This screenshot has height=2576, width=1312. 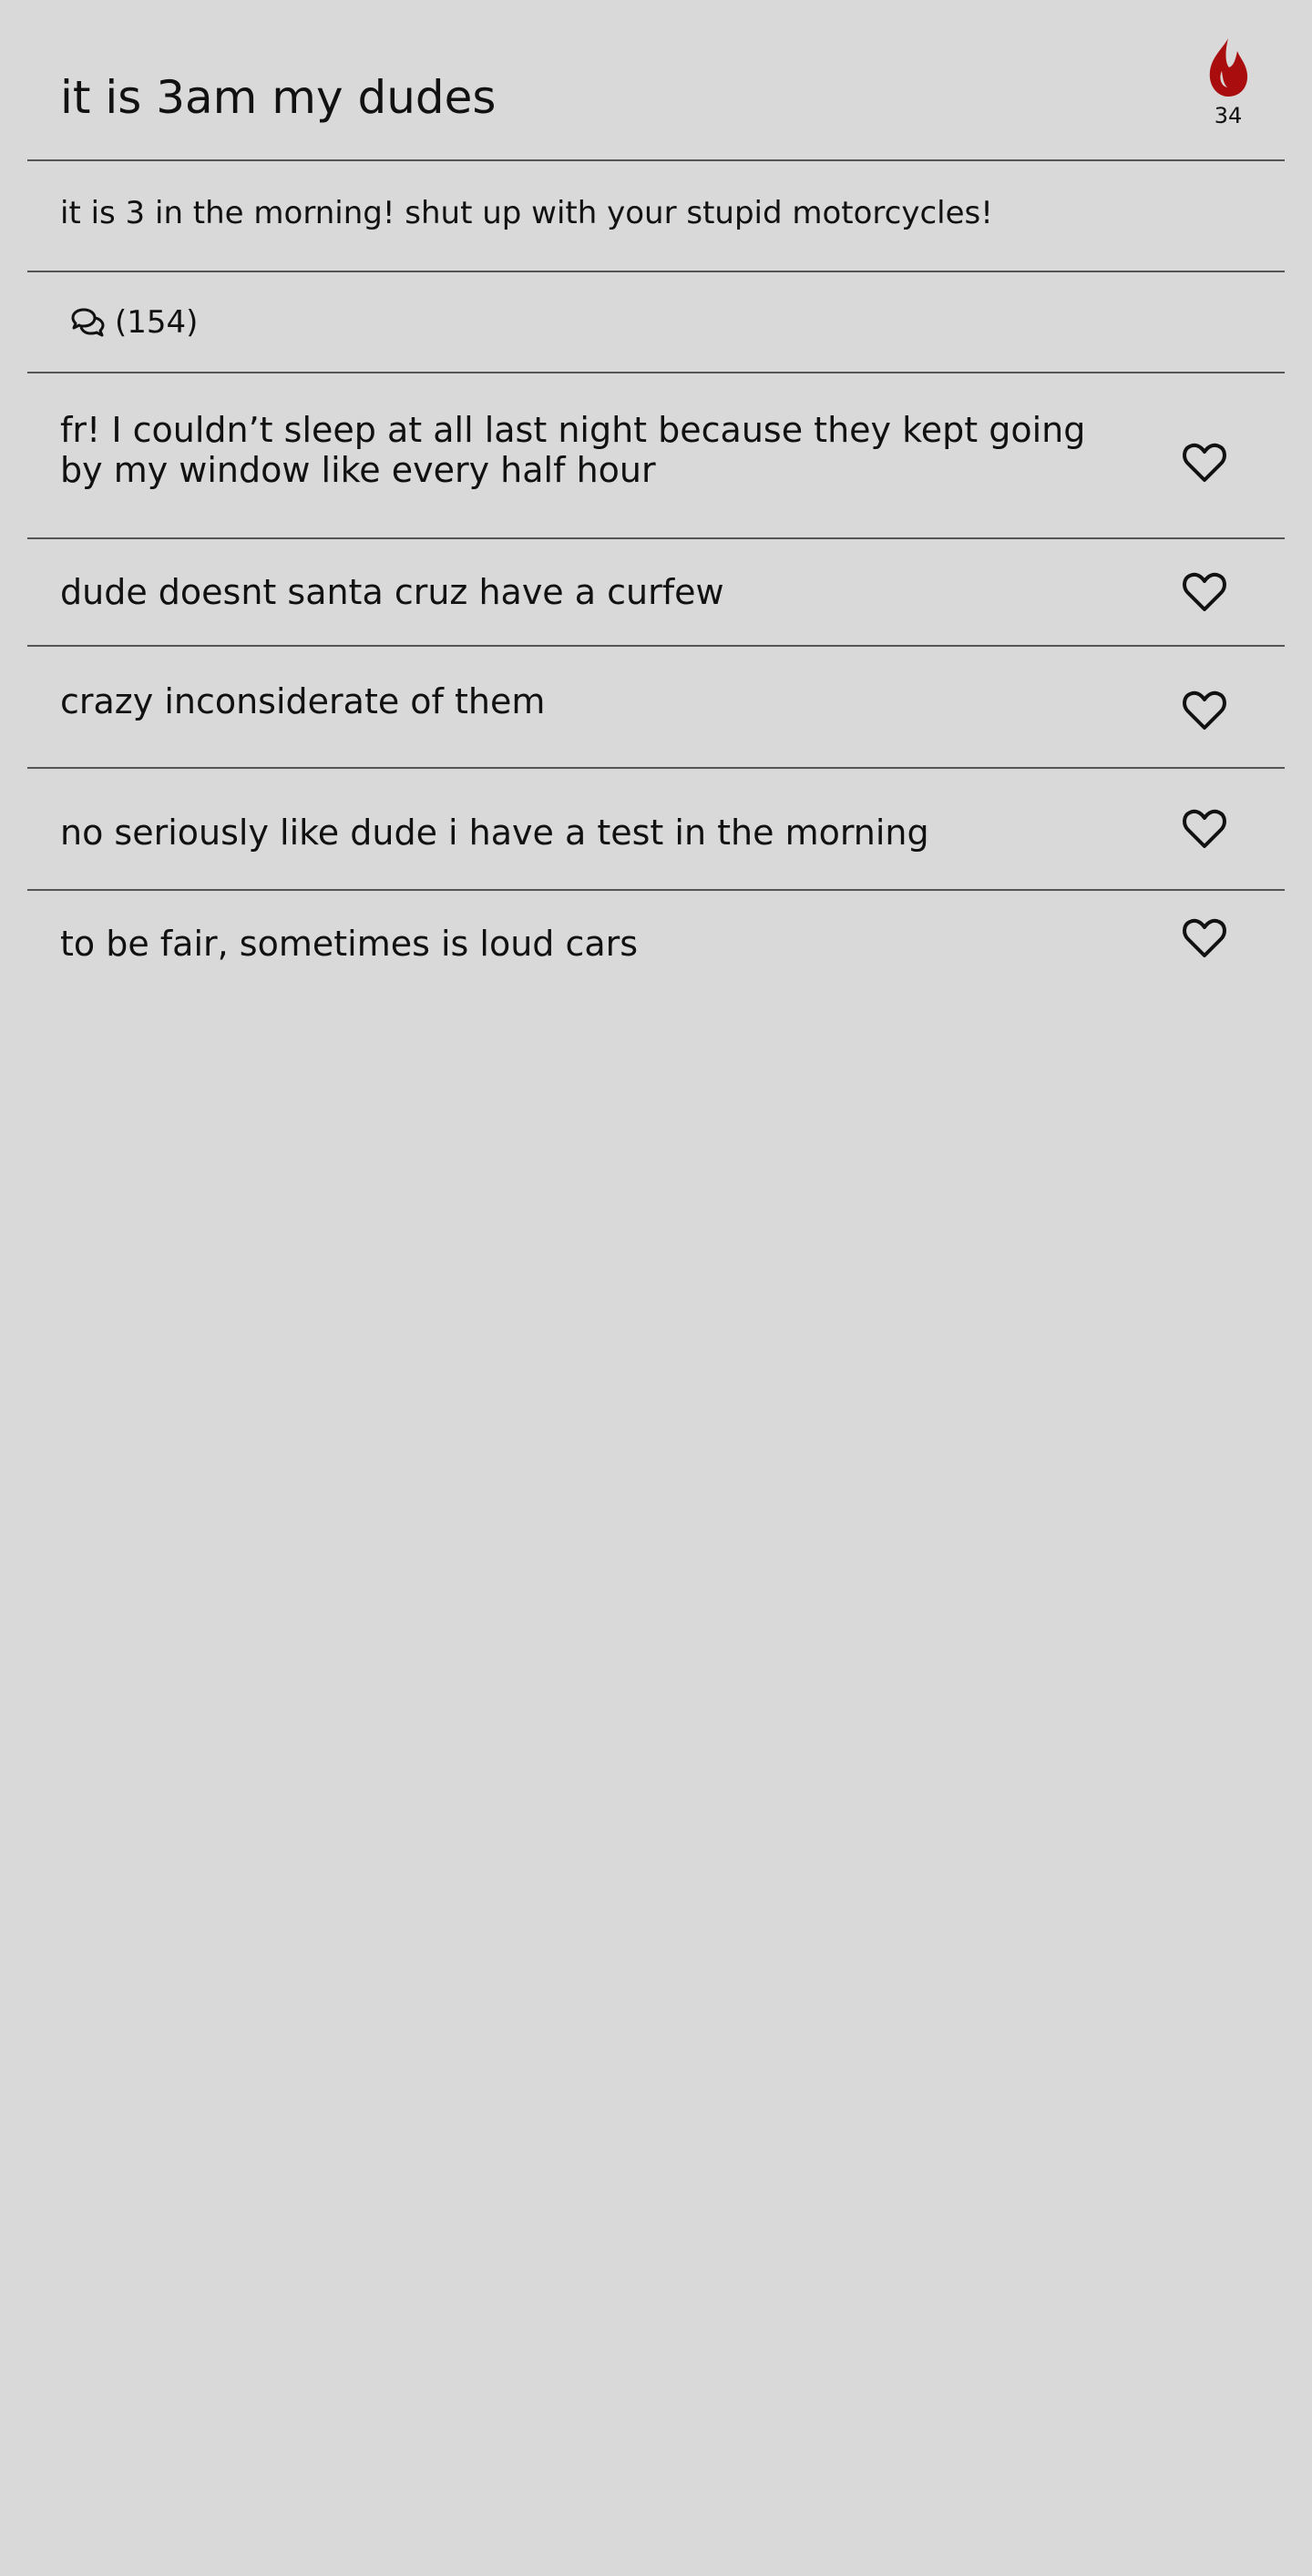 I want to click on heat-count: 34, so click(x=1228, y=116).